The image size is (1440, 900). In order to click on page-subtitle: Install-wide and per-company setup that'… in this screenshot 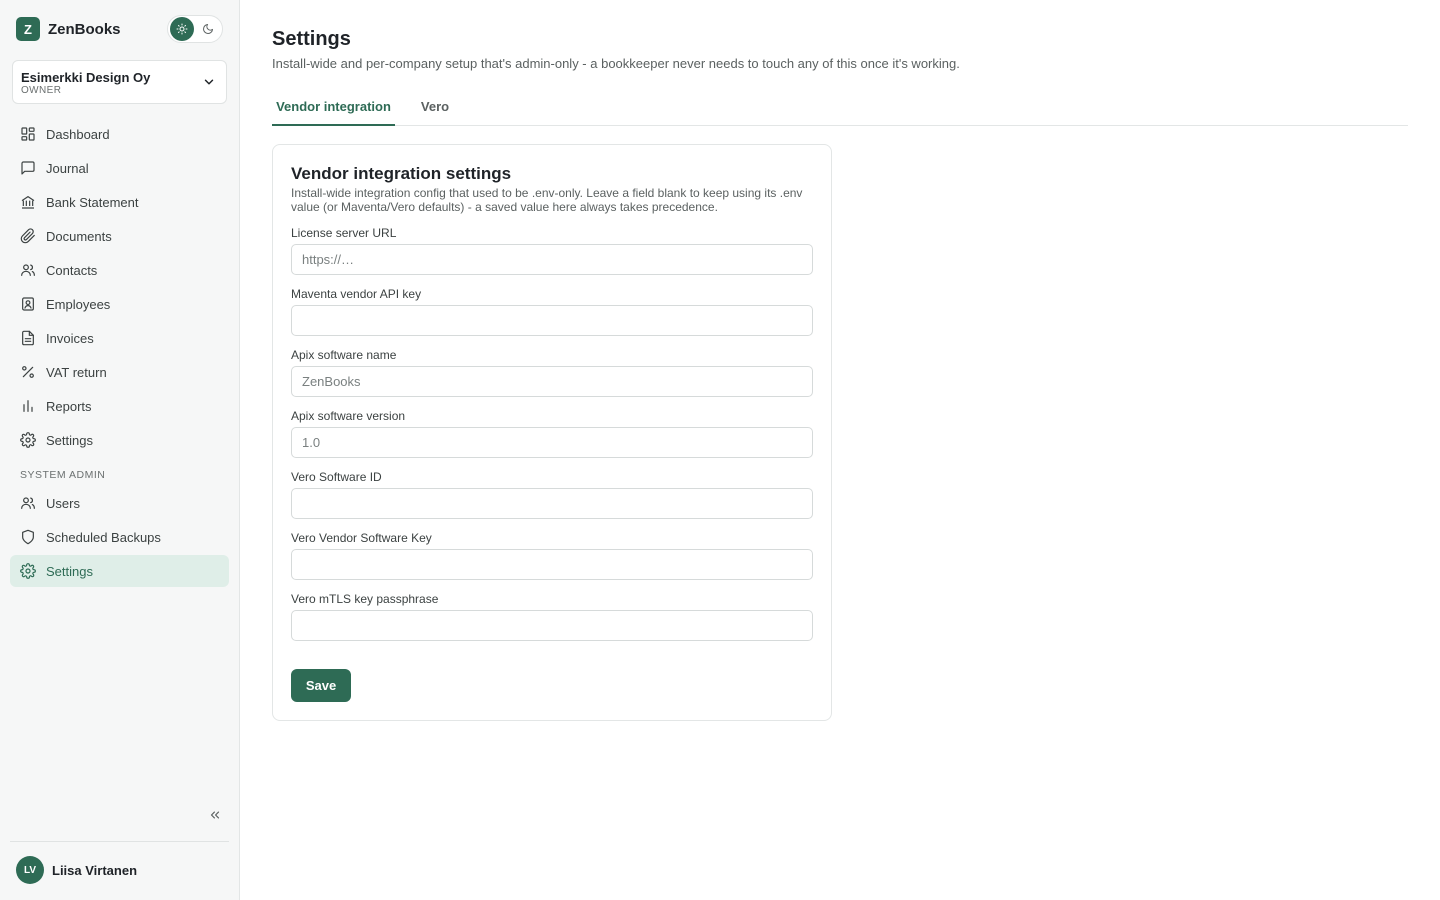, I will do `click(616, 63)`.